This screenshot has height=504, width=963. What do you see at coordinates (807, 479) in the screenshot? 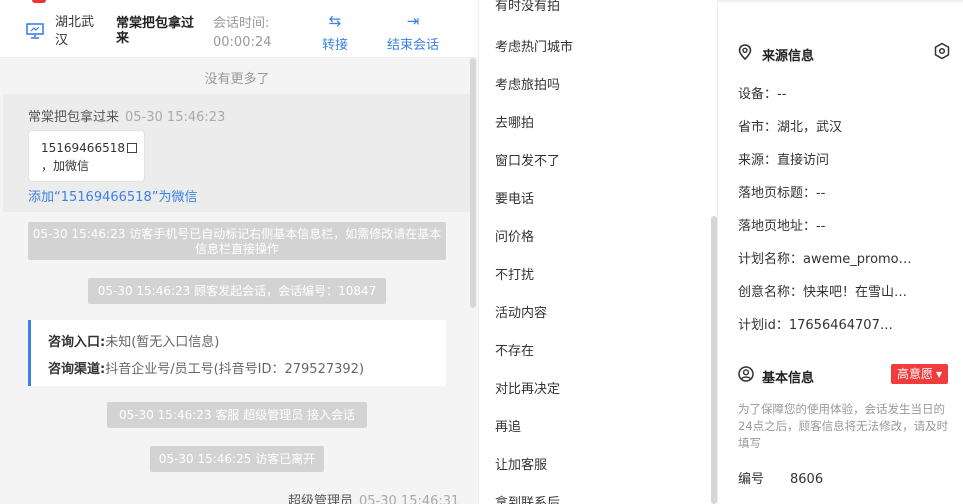
I see `number-value: 8606` at bounding box center [807, 479].